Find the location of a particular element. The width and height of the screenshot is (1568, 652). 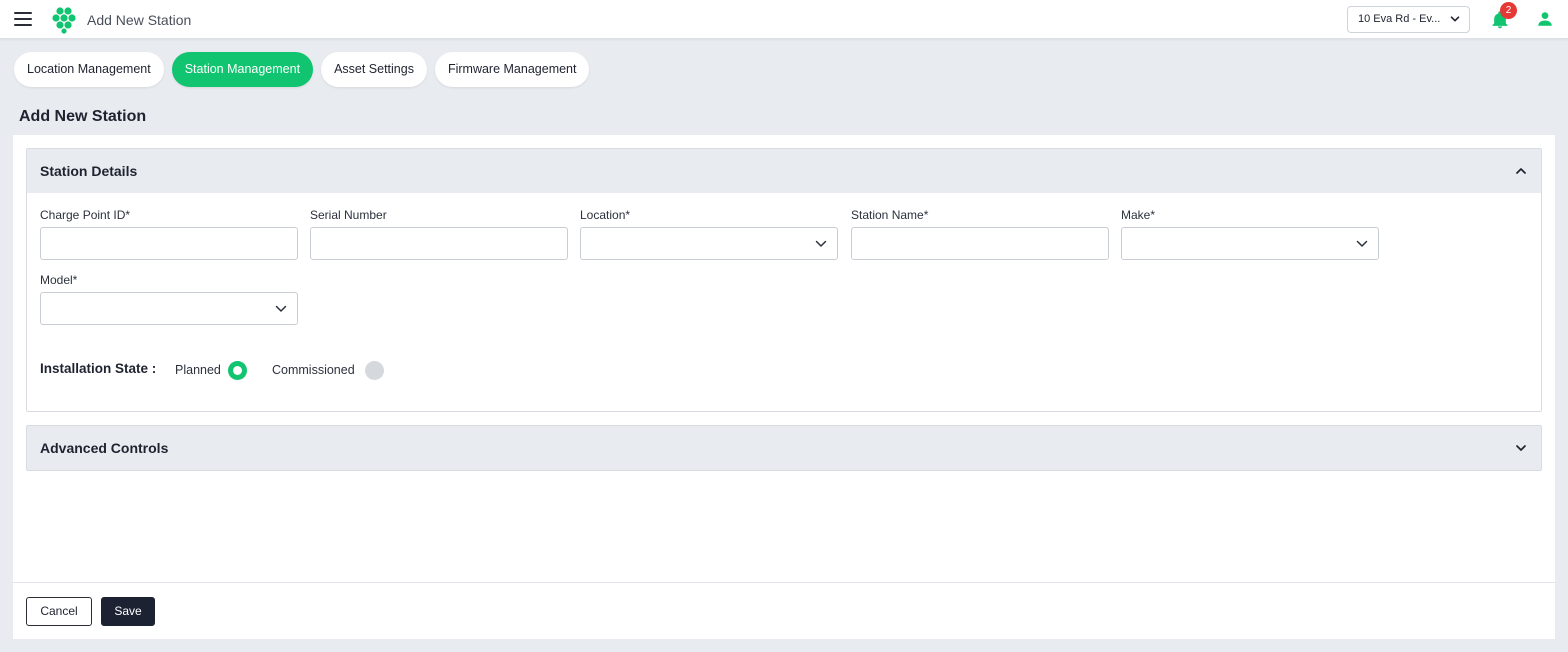

station-name-field: Station Name* is located at coordinates (980, 234).